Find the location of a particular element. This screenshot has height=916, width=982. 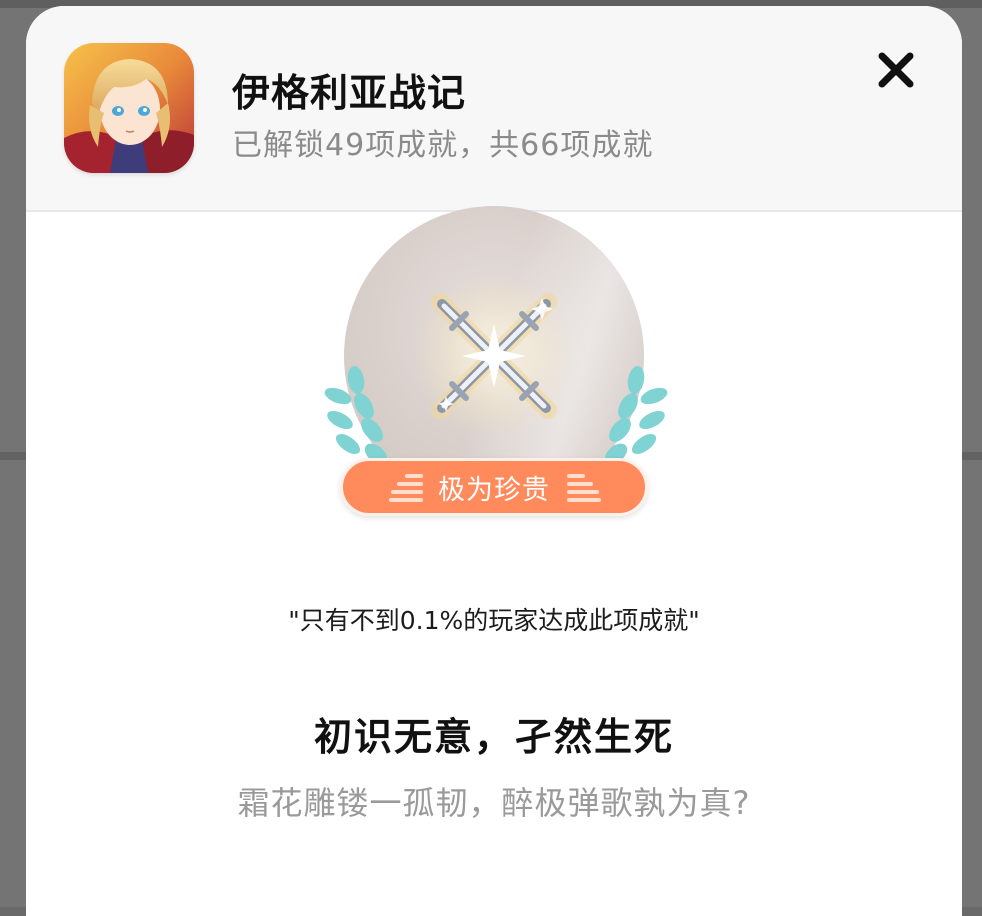

close-icon is located at coordinates (896, 70).